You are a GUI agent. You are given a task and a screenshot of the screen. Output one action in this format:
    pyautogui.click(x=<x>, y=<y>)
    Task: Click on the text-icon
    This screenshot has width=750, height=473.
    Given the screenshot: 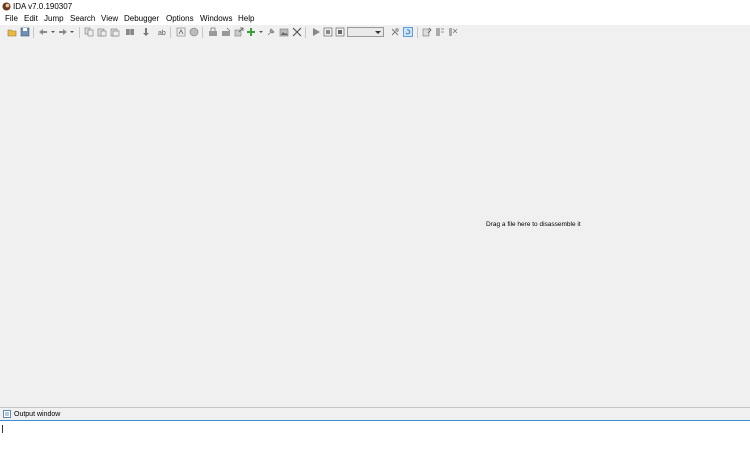 What is the action you would take?
    pyautogui.click(x=427, y=32)
    